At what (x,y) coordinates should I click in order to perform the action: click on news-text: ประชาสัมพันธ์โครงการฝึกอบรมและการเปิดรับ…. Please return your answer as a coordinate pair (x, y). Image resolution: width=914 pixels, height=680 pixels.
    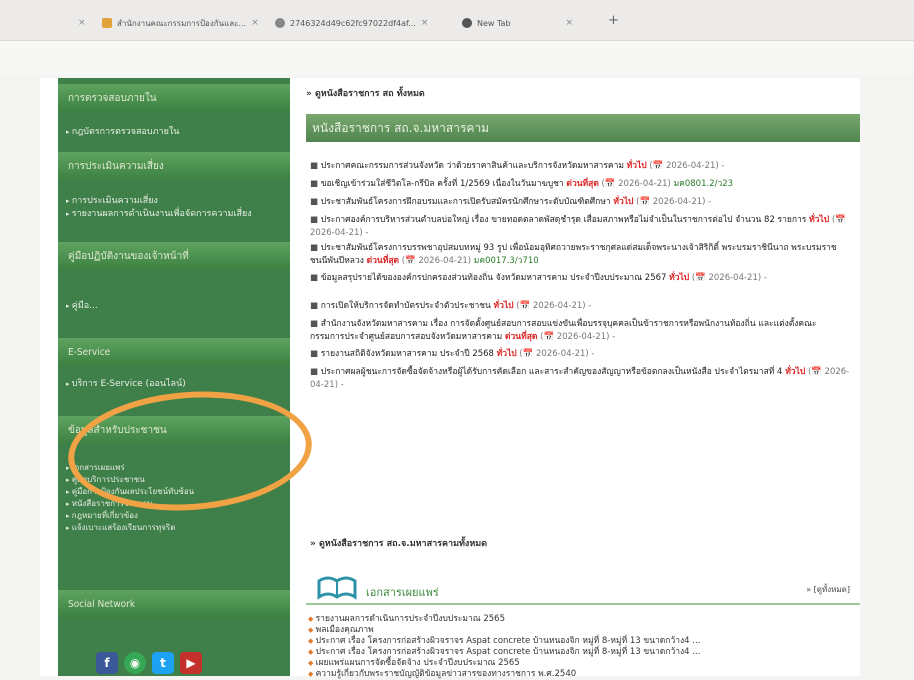
    Looking at the image, I should click on (466, 202).